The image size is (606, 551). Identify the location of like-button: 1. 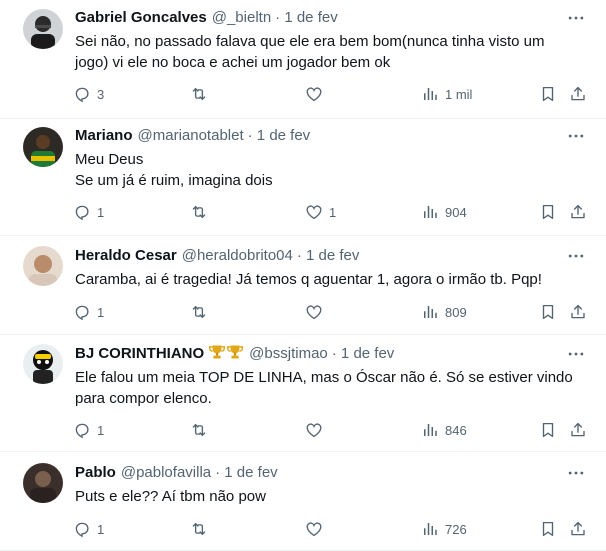
(320, 212).